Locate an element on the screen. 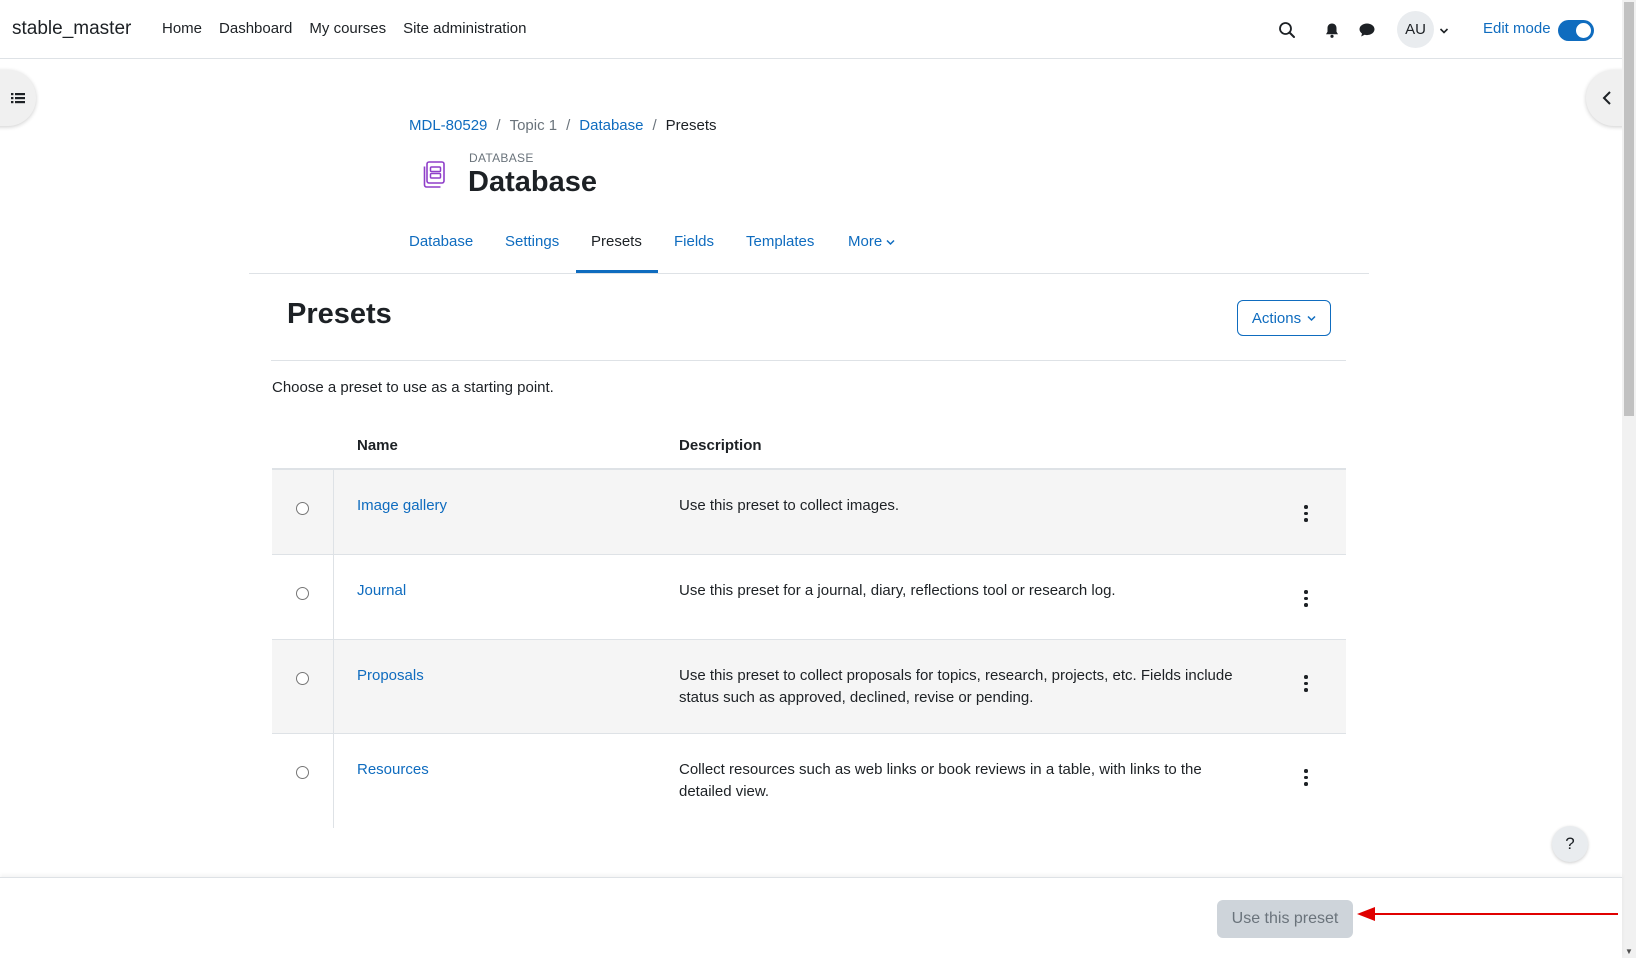  breadcrumb-item-database: Database is located at coordinates (611, 125).